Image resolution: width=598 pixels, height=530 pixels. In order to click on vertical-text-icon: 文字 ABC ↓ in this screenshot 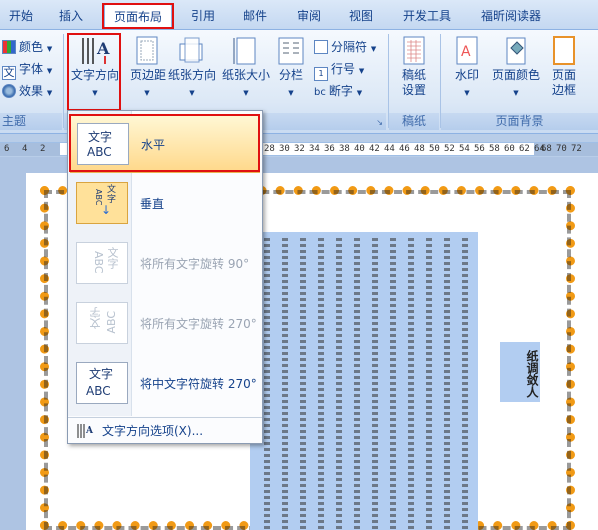, I will do `click(102, 203)`.